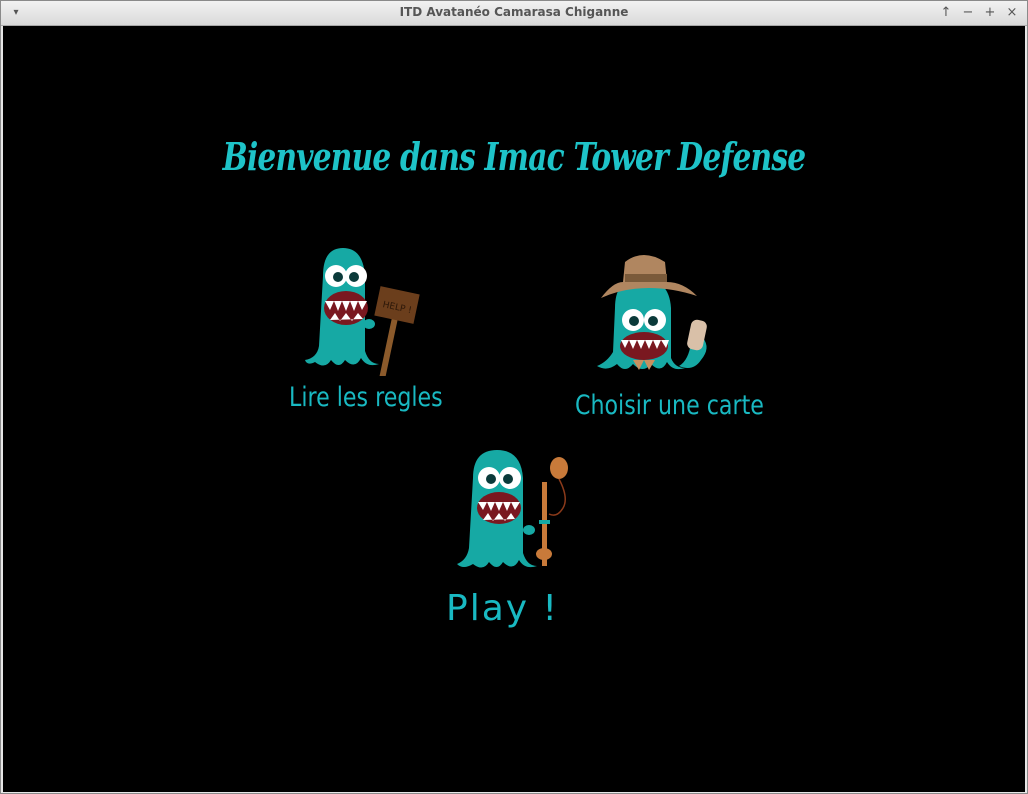 The image size is (1028, 794). Describe the element at coordinates (502, 608) in the screenshot. I see `play-button: Play !` at that location.